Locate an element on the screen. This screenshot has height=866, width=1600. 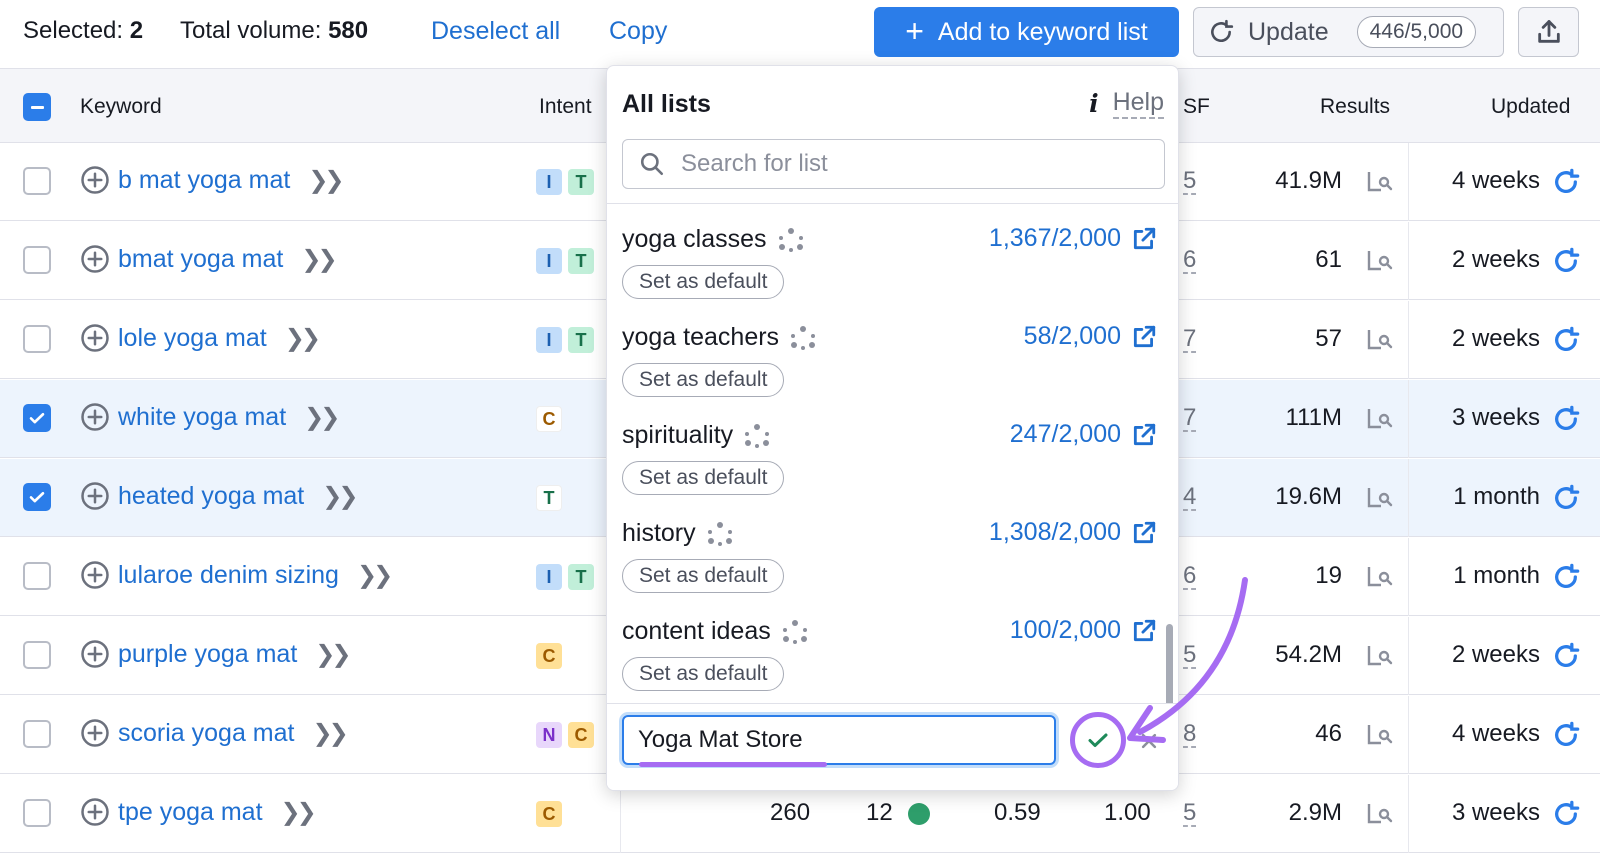
keyword-list-item: spirituality 247/2,000 Set as default is located at coordinates (889, 457).